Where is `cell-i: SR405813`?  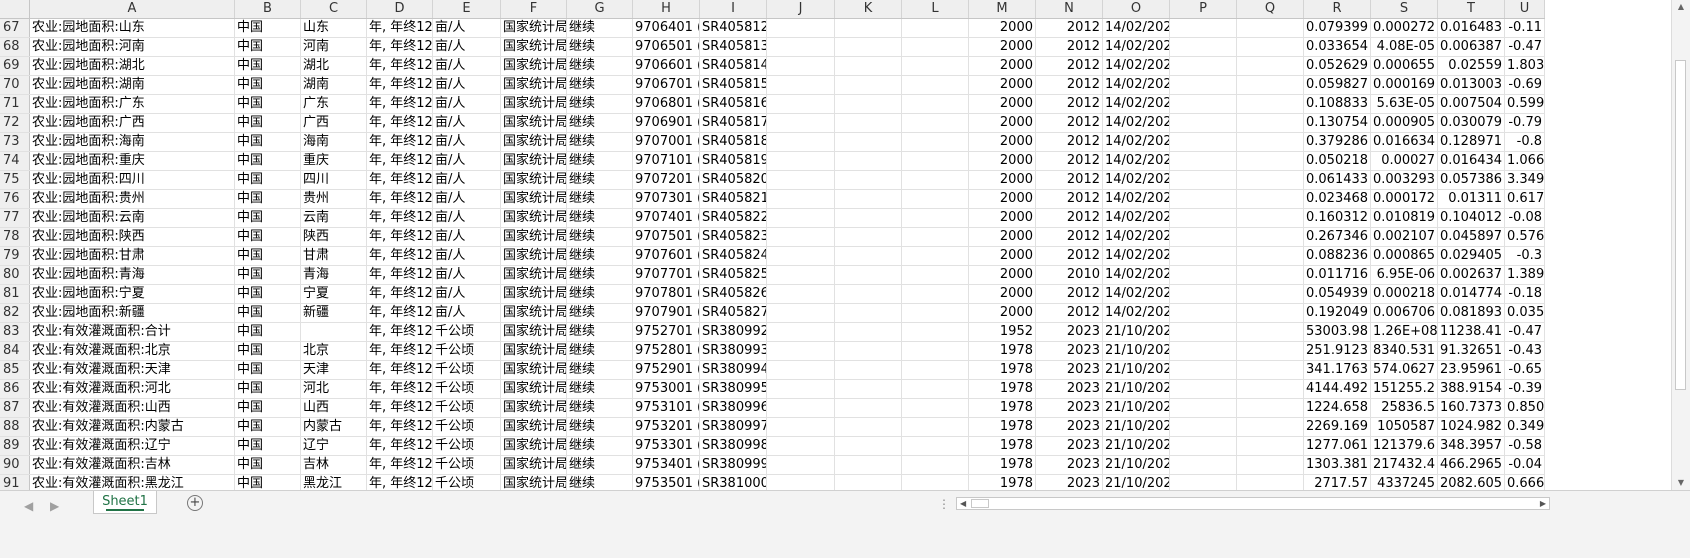
cell-i: SR405813 is located at coordinates (733, 47).